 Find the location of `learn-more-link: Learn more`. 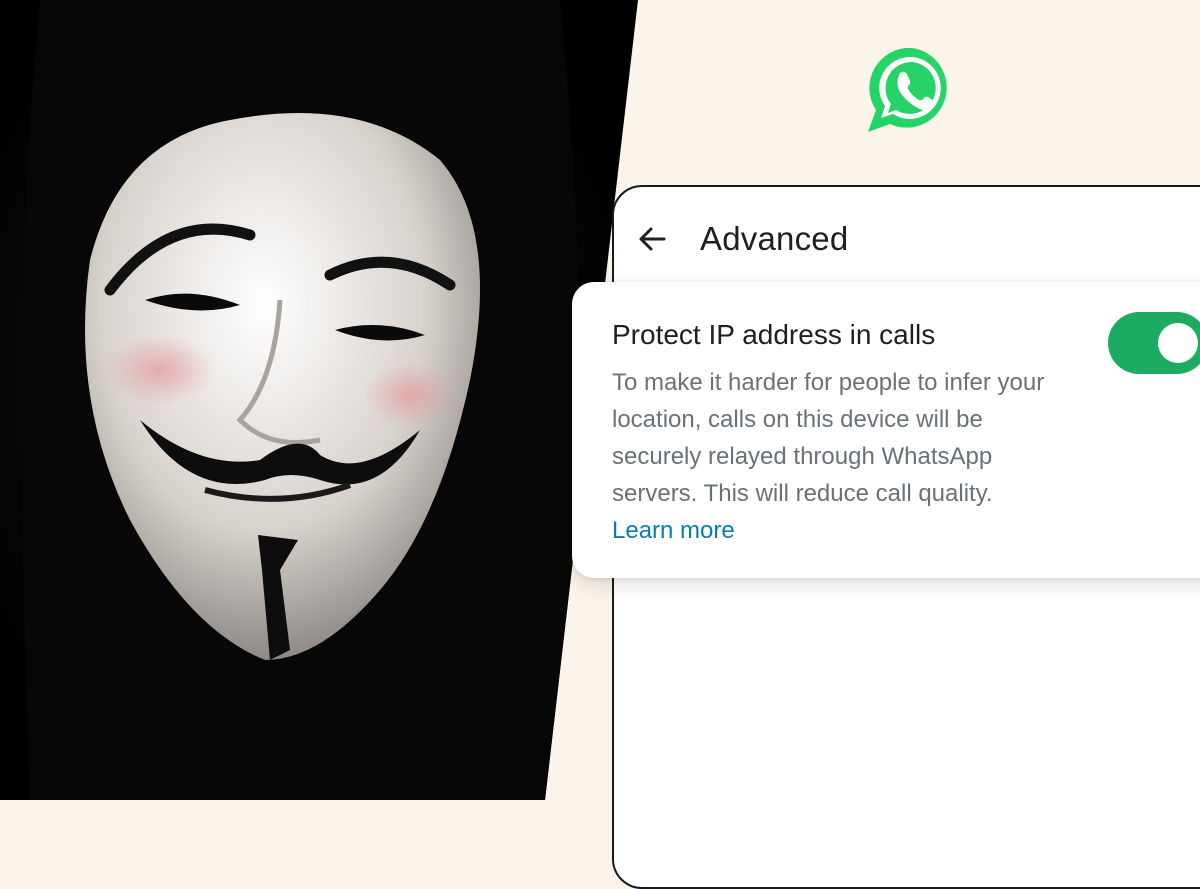

learn-more-link: Learn more is located at coordinates (673, 530).